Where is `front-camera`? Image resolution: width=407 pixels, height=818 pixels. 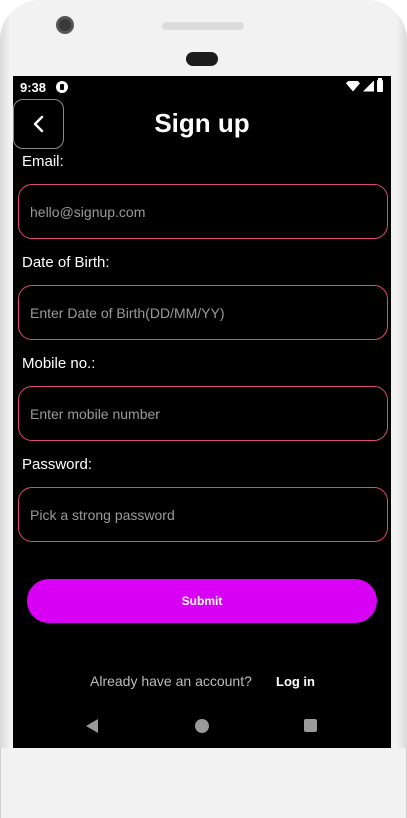 front-camera is located at coordinates (65, 25).